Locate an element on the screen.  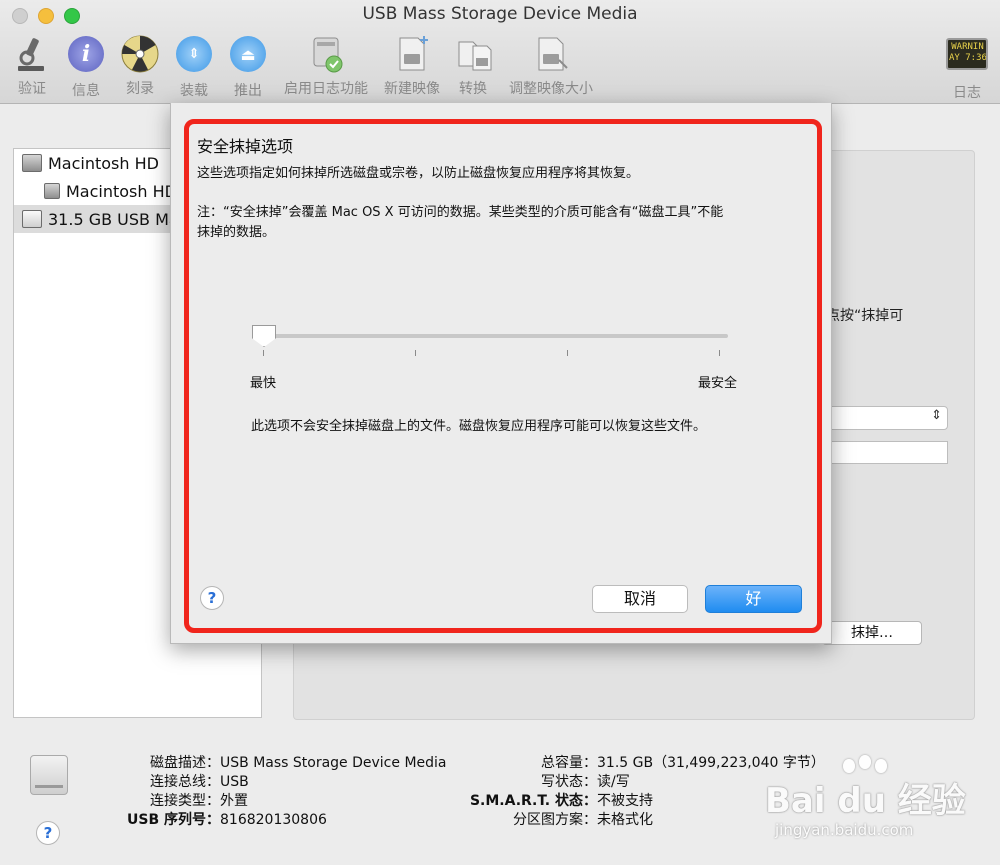
log-screen-text-1: WARNIN is located at coordinates (967, 47).